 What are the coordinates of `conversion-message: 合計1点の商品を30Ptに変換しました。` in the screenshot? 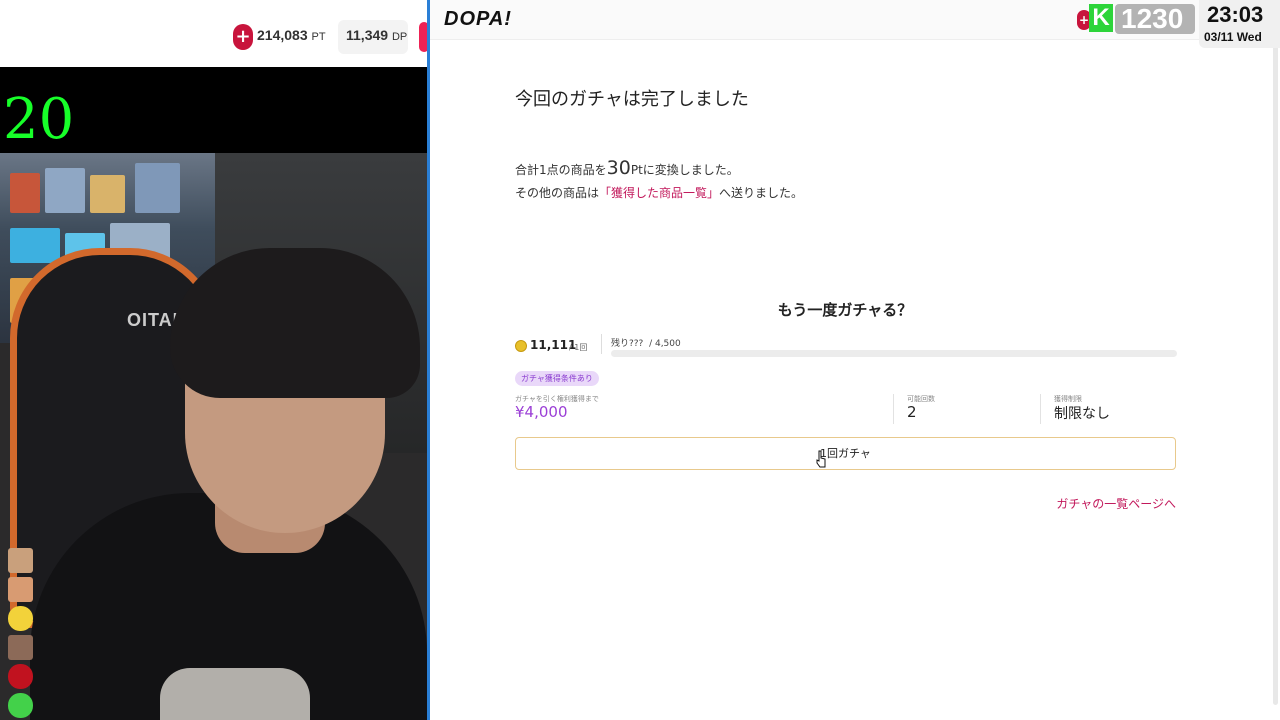 It's located at (627, 168).